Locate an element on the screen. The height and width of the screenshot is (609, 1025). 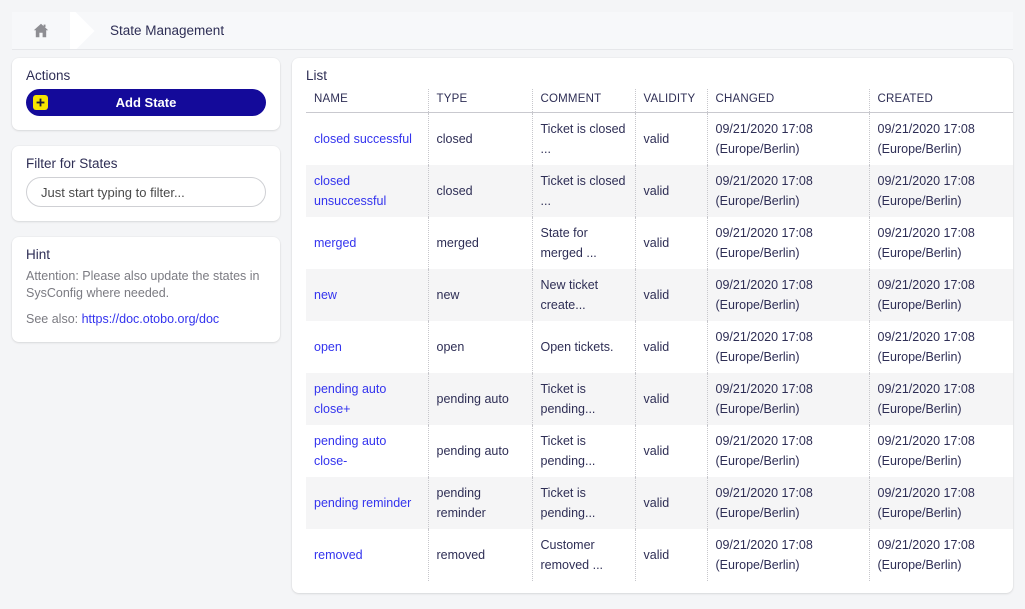
column-header-created: CREATED is located at coordinates (941, 101).